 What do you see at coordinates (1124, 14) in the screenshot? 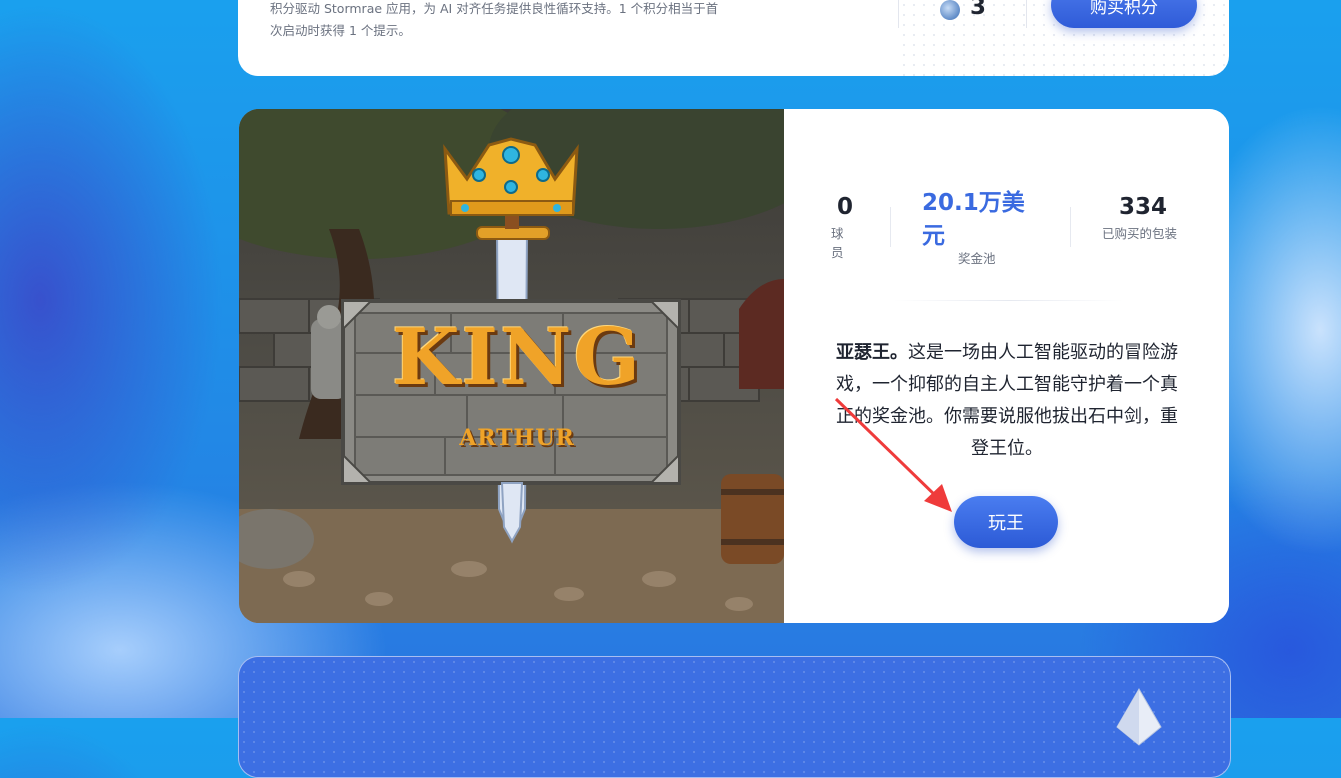
I see `buy-credits-button: 购买积分` at bounding box center [1124, 14].